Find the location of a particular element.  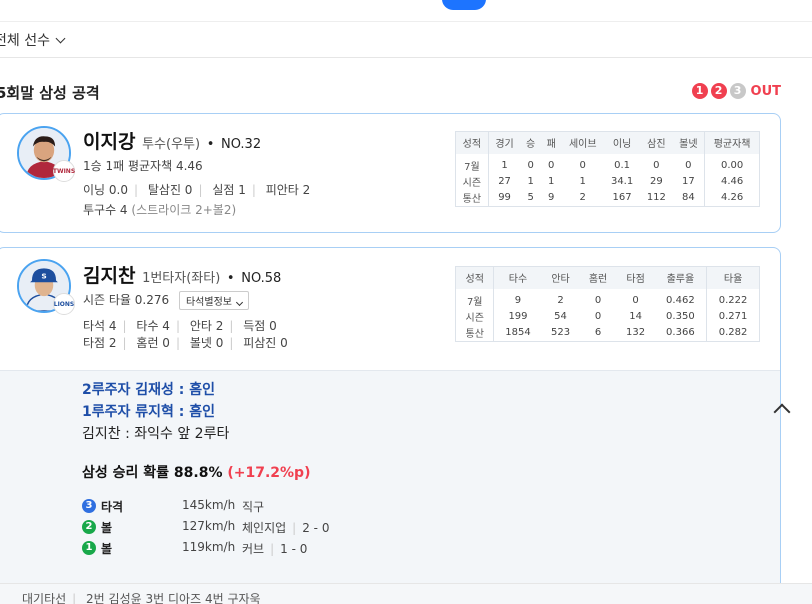

team-logo-icon: TWINS is located at coordinates (64, 171).